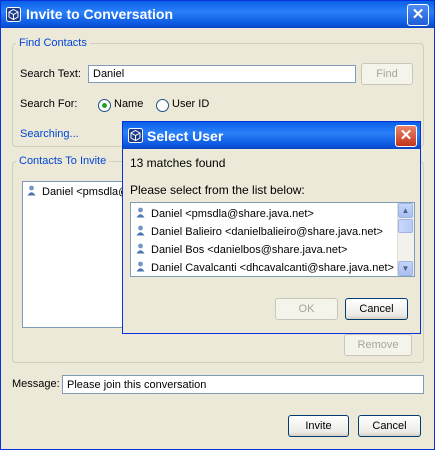  What do you see at coordinates (190, 104) in the screenshot?
I see `user-id-radio-label: User ID` at bounding box center [190, 104].